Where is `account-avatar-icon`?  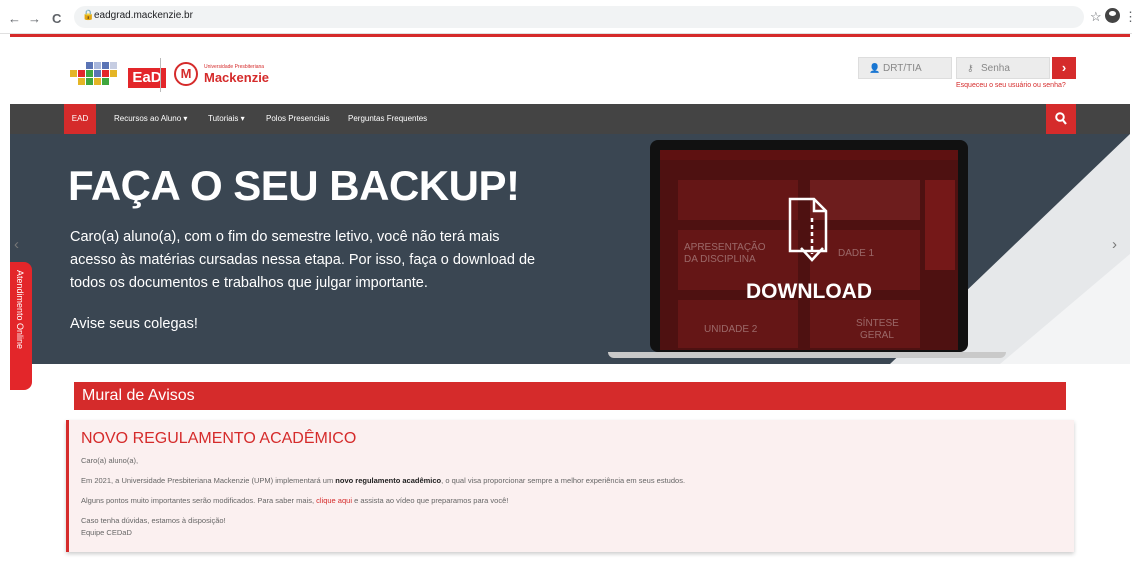 account-avatar-icon is located at coordinates (1112, 15).